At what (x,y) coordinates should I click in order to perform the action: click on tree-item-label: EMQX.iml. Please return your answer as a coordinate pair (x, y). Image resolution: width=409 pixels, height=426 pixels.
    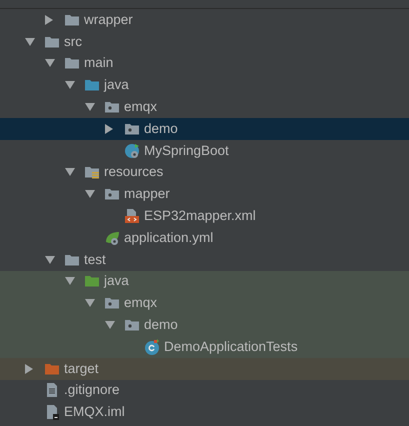
    Looking at the image, I should click on (94, 412).